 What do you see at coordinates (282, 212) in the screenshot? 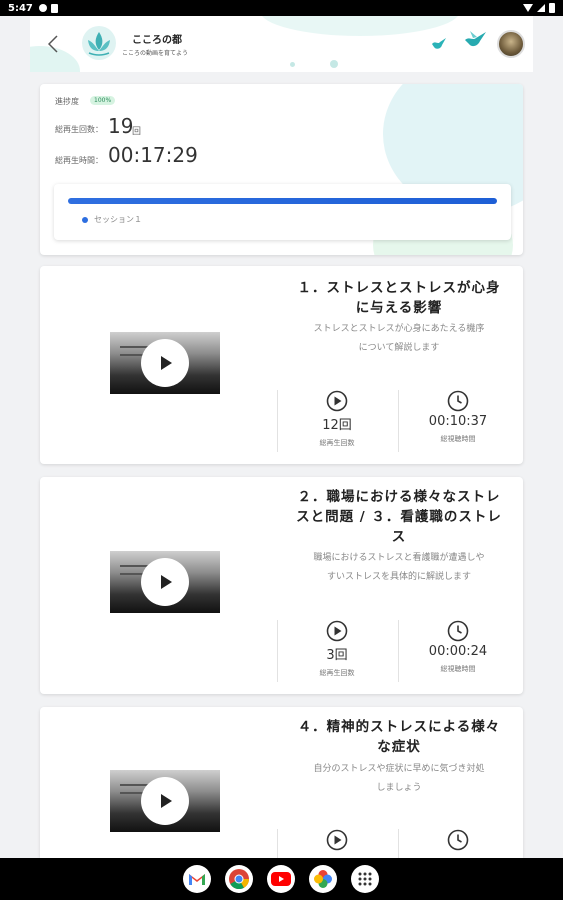
I see `session-progress-box: セッション１` at bounding box center [282, 212].